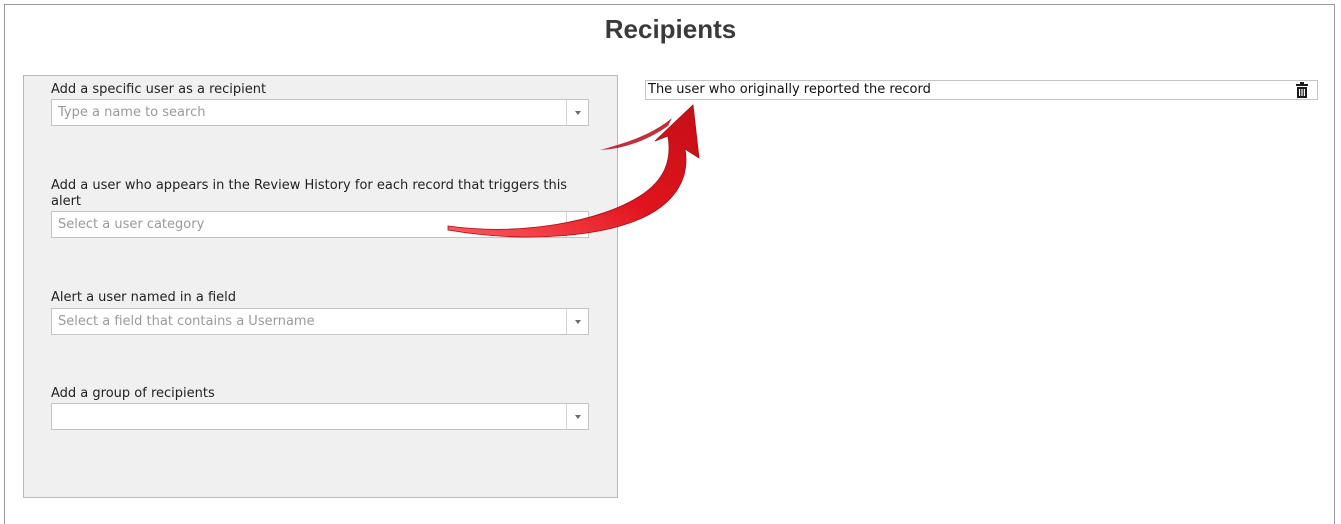 Image resolution: width=1341 pixels, height=524 pixels. What do you see at coordinates (1302, 90) in the screenshot?
I see `trash-icon` at bounding box center [1302, 90].